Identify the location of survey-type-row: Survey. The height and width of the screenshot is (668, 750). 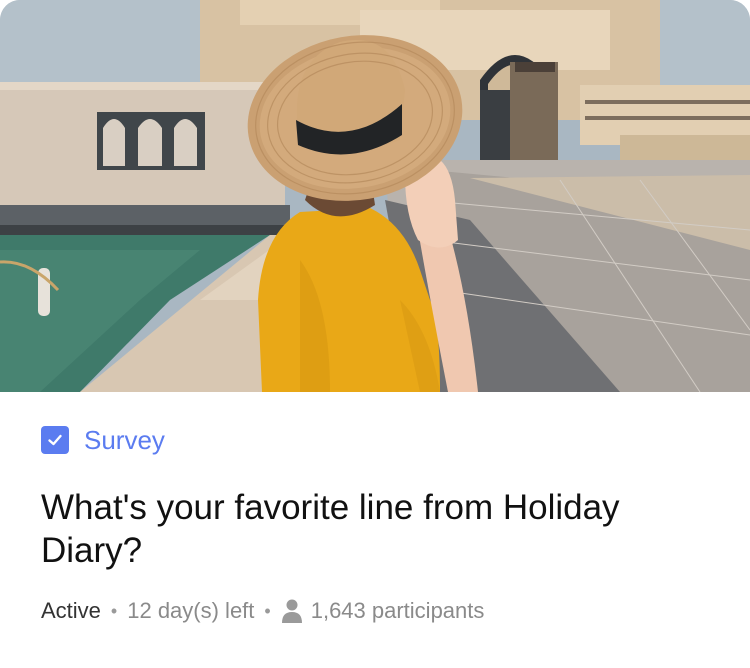
(103, 440).